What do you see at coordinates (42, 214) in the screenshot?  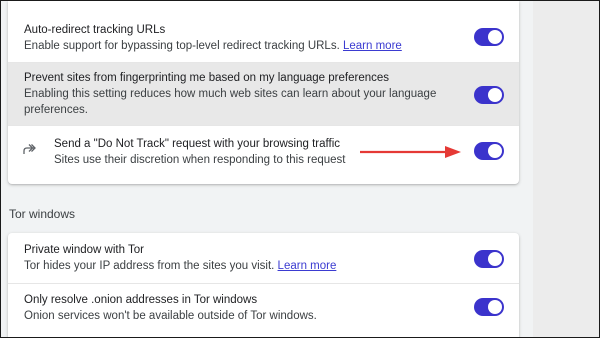 I see `section-title-tor-windows: Tor windows` at bounding box center [42, 214].